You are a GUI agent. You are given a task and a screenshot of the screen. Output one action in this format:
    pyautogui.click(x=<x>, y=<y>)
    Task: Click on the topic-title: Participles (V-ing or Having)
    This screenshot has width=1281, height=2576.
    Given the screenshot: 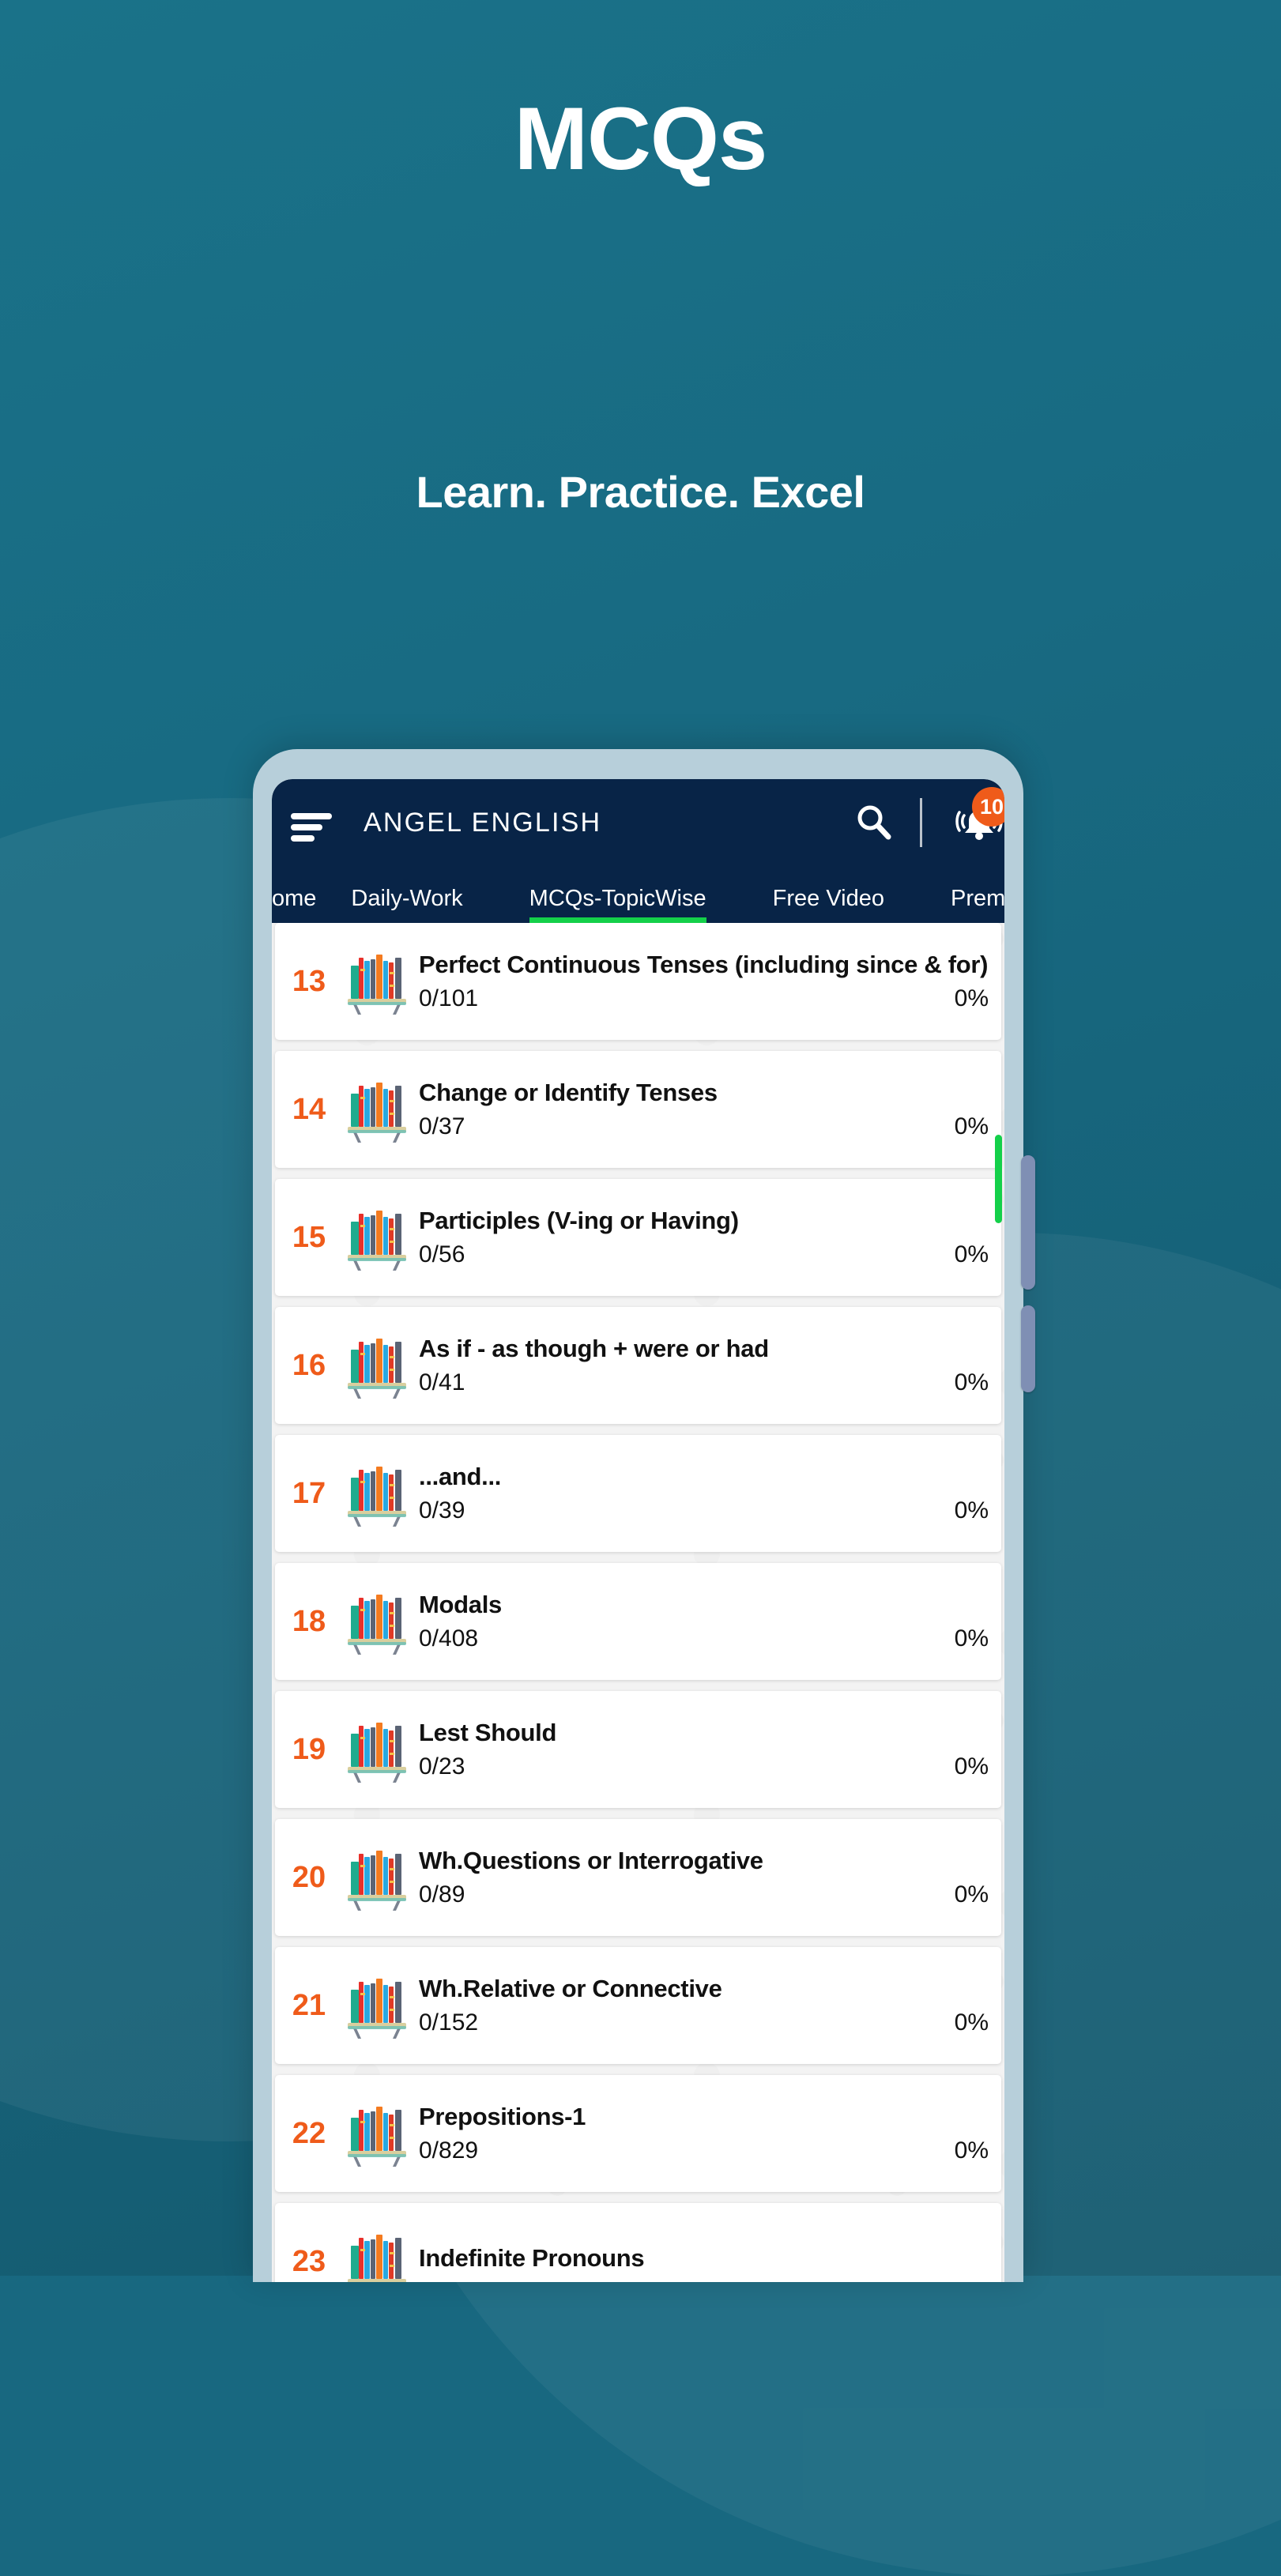 What is the action you would take?
    pyautogui.click(x=579, y=1221)
    